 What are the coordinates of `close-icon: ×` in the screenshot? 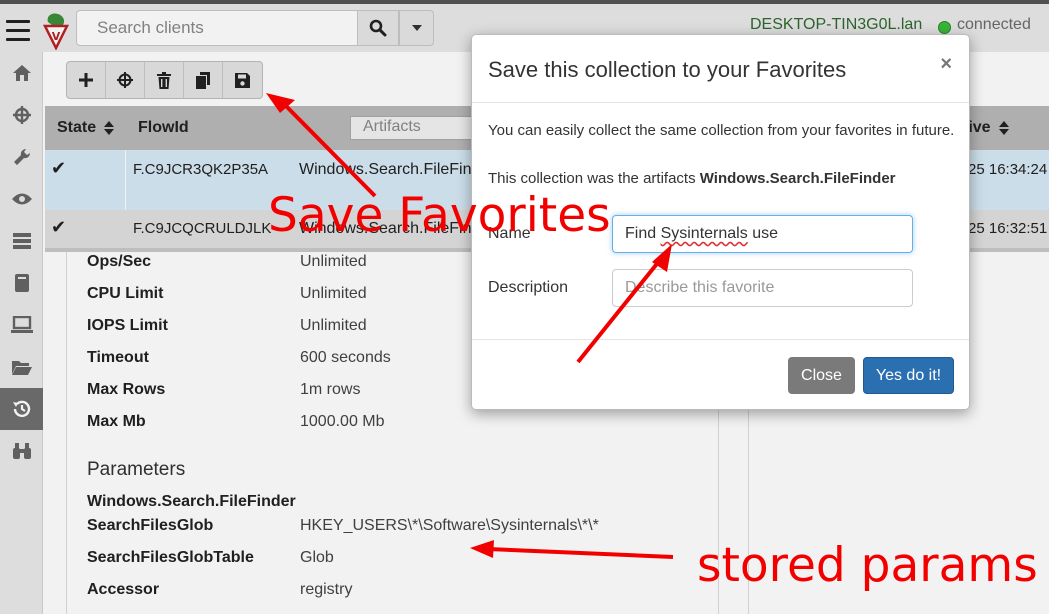 It's located at (946, 64).